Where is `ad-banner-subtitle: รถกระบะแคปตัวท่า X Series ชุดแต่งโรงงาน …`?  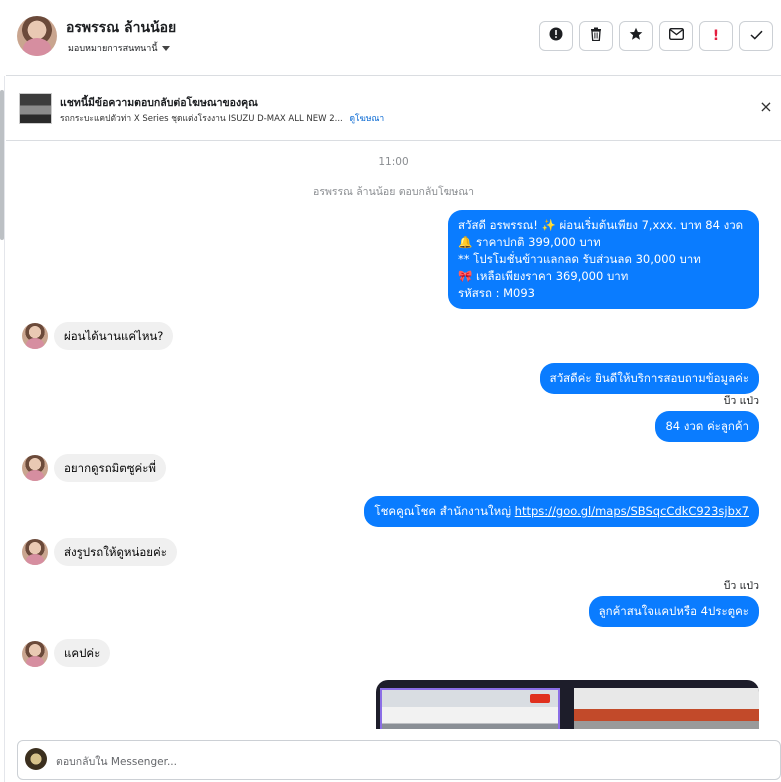
ad-banner-subtitle: รถกระบะแคปตัวท่า X Series ชุดแต่งโรงงาน … is located at coordinates (222, 118).